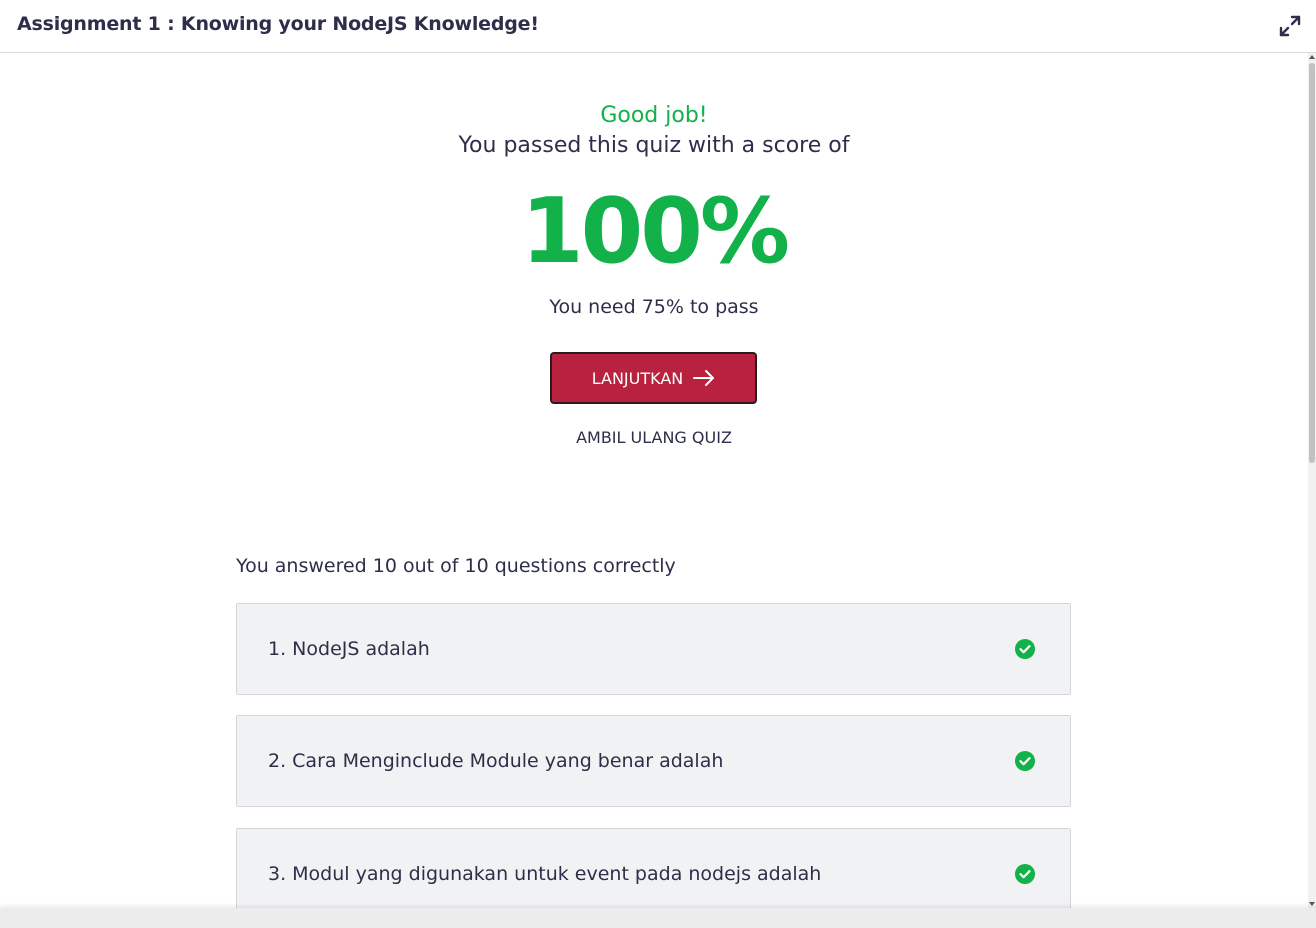  I want to click on expand-arrows-icon, so click(1290, 26).